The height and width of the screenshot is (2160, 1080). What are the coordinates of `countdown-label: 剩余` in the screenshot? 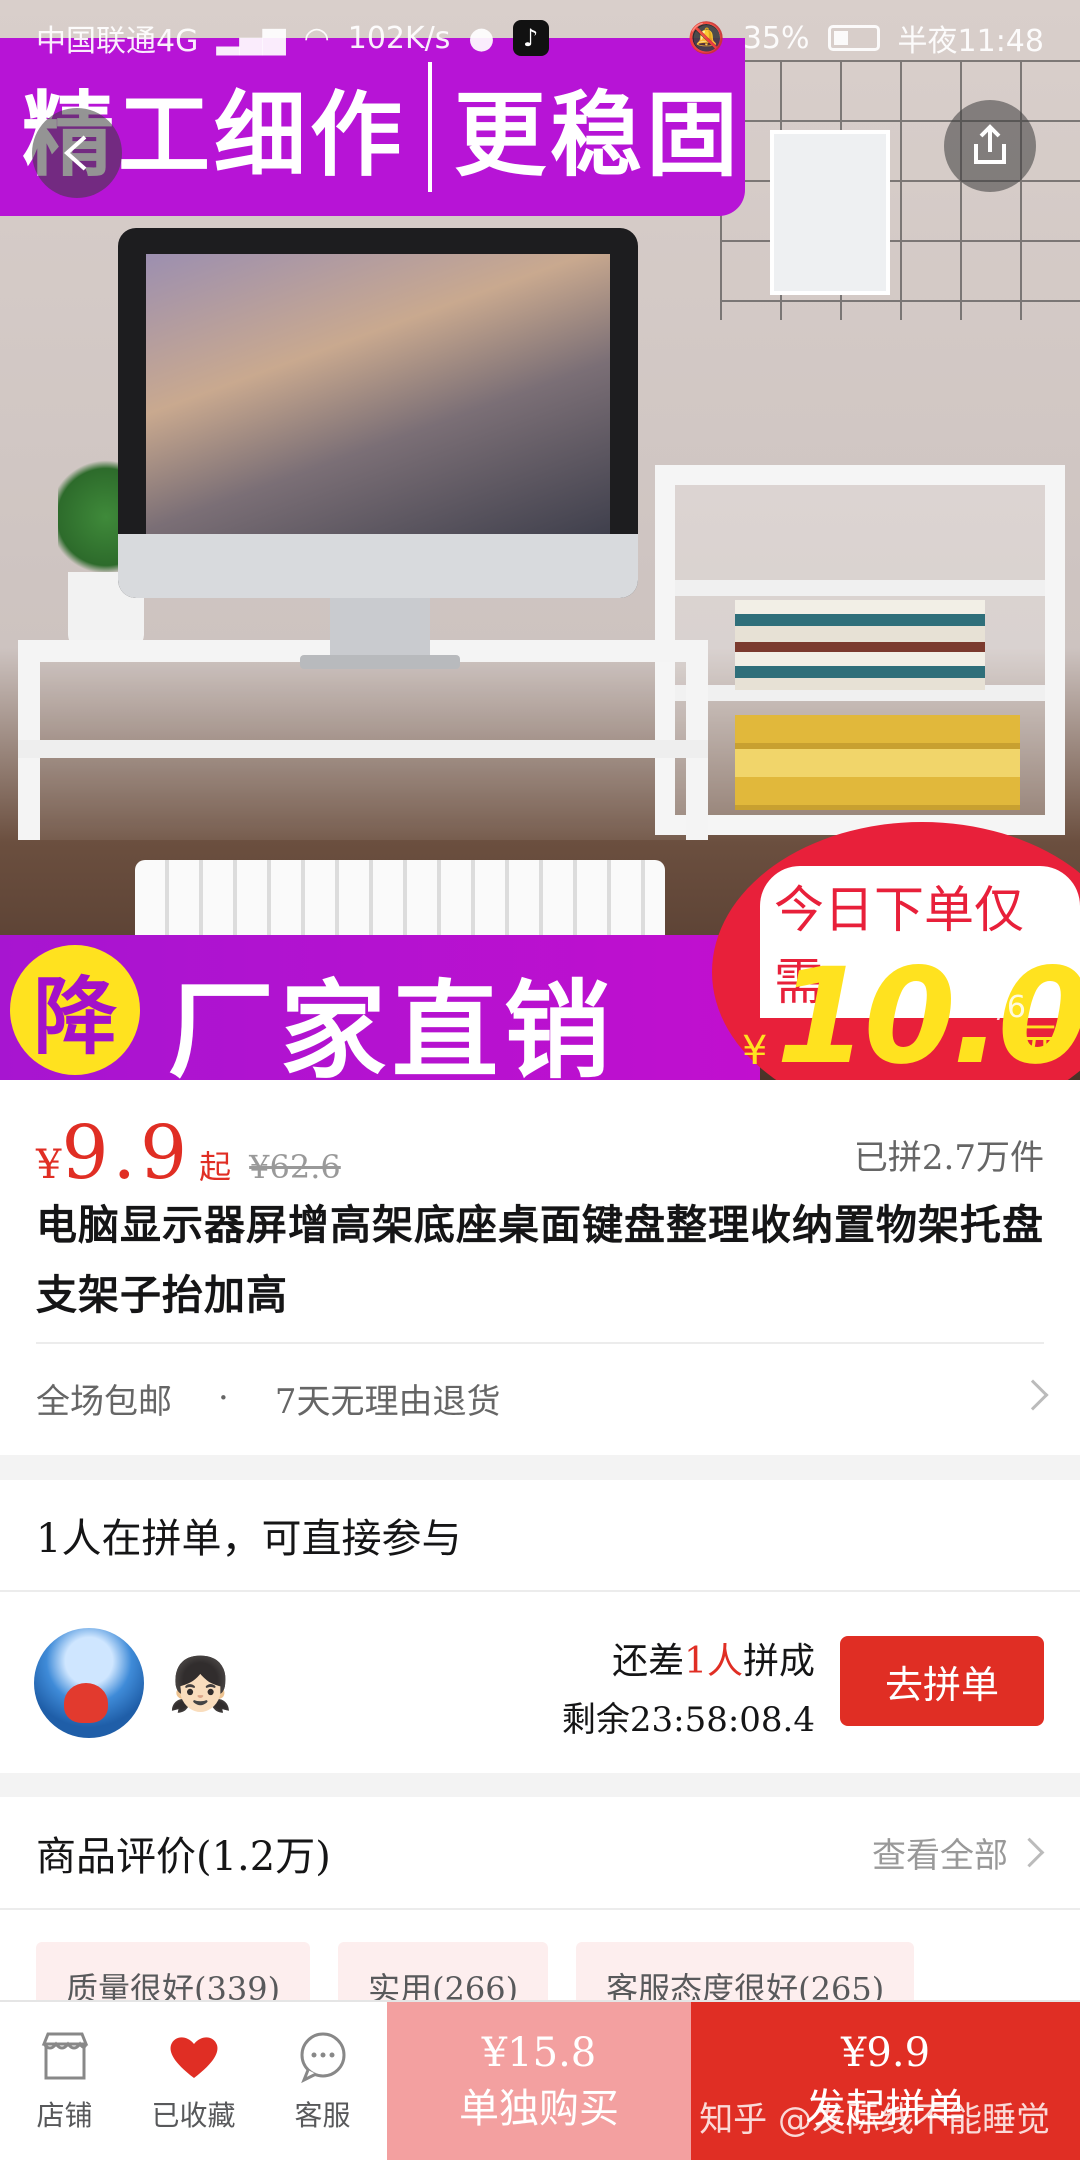 It's located at (595, 1720).